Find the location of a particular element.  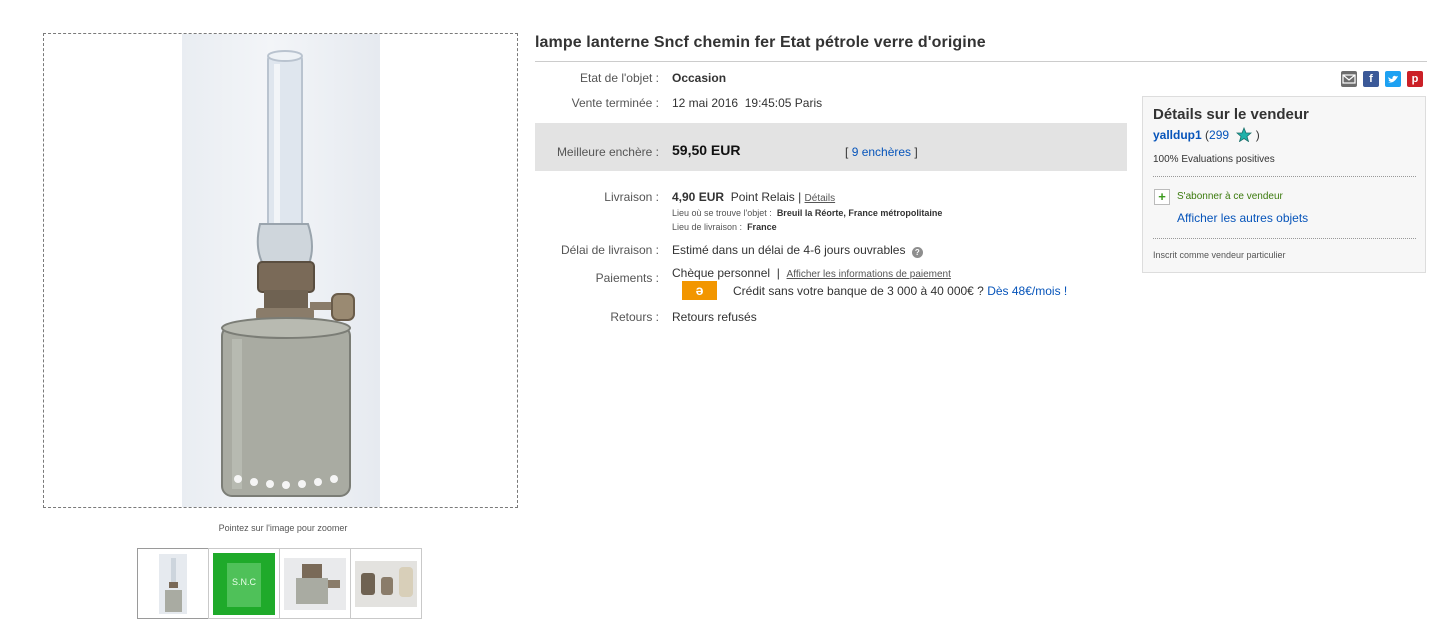

item-location-label: Lieu où se trouve l'objet : is located at coordinates (722, 213).